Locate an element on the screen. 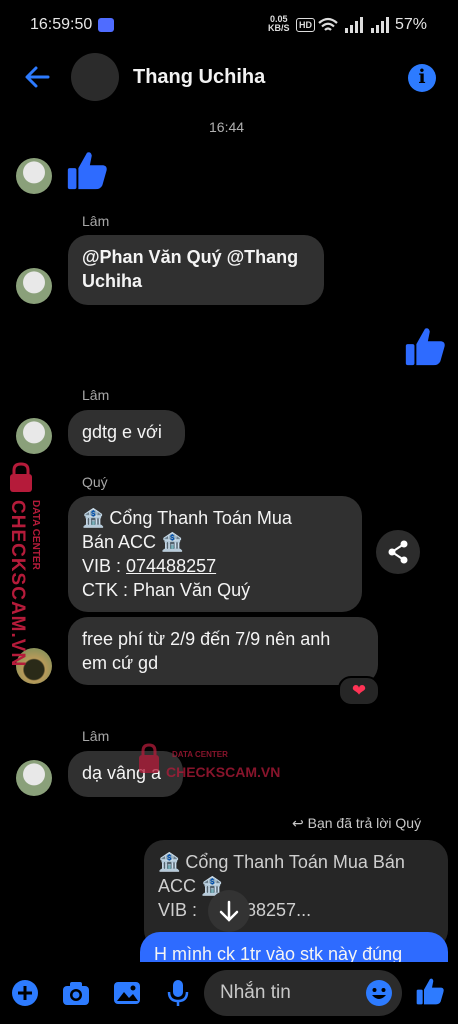 The image size is (458, 1024). reply-indicator: ↩ Bạn đã trả lời Quý is located at coordinates (356, 823).